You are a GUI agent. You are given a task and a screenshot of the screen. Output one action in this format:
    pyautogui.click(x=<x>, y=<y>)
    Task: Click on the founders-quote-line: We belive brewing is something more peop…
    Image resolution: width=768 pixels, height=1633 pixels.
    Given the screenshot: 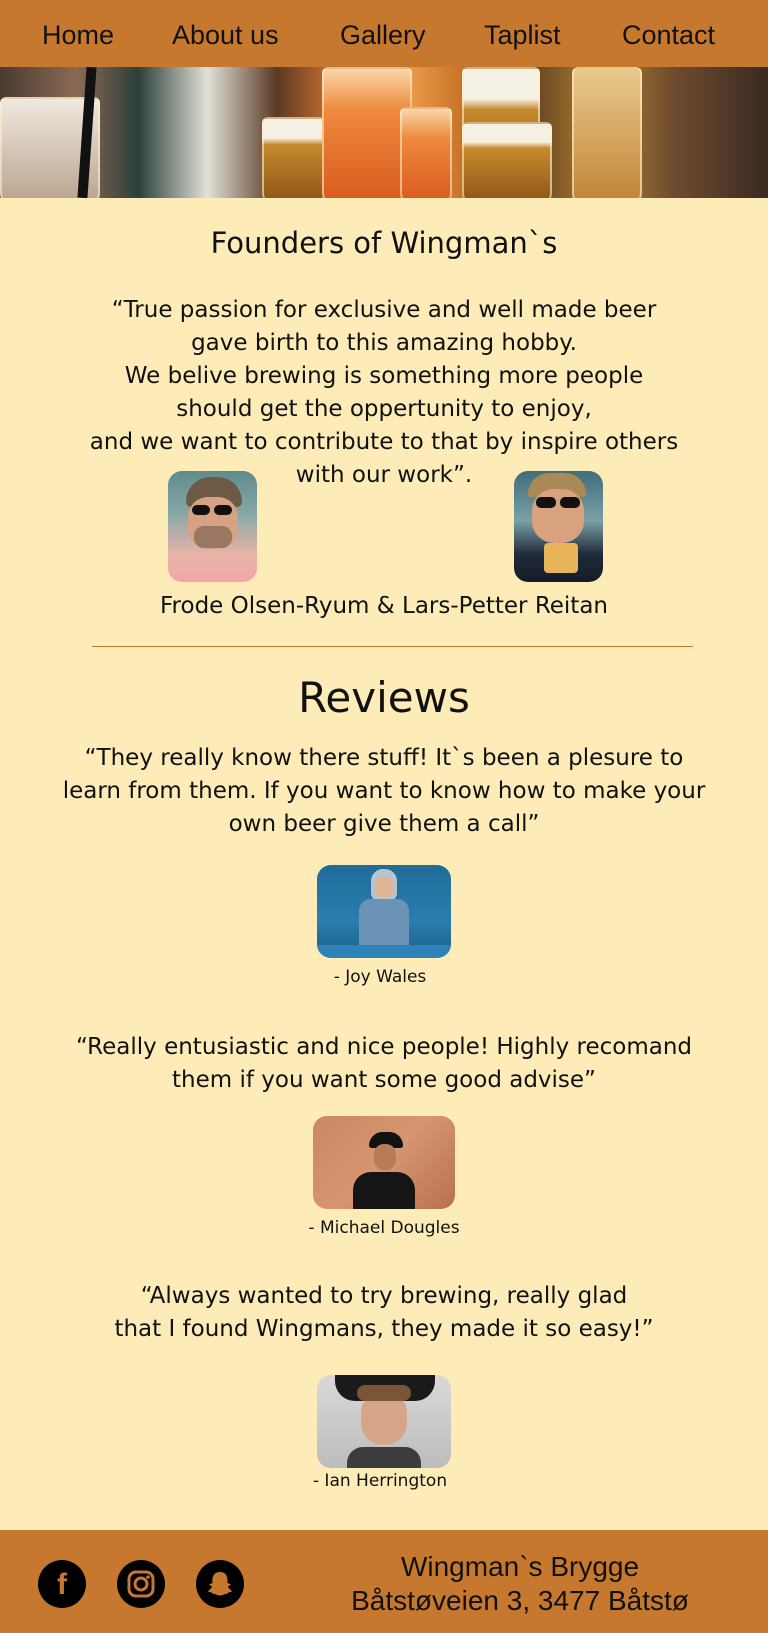 What is the action you would take?
    pyautogui.click(x=384, y=376)
    